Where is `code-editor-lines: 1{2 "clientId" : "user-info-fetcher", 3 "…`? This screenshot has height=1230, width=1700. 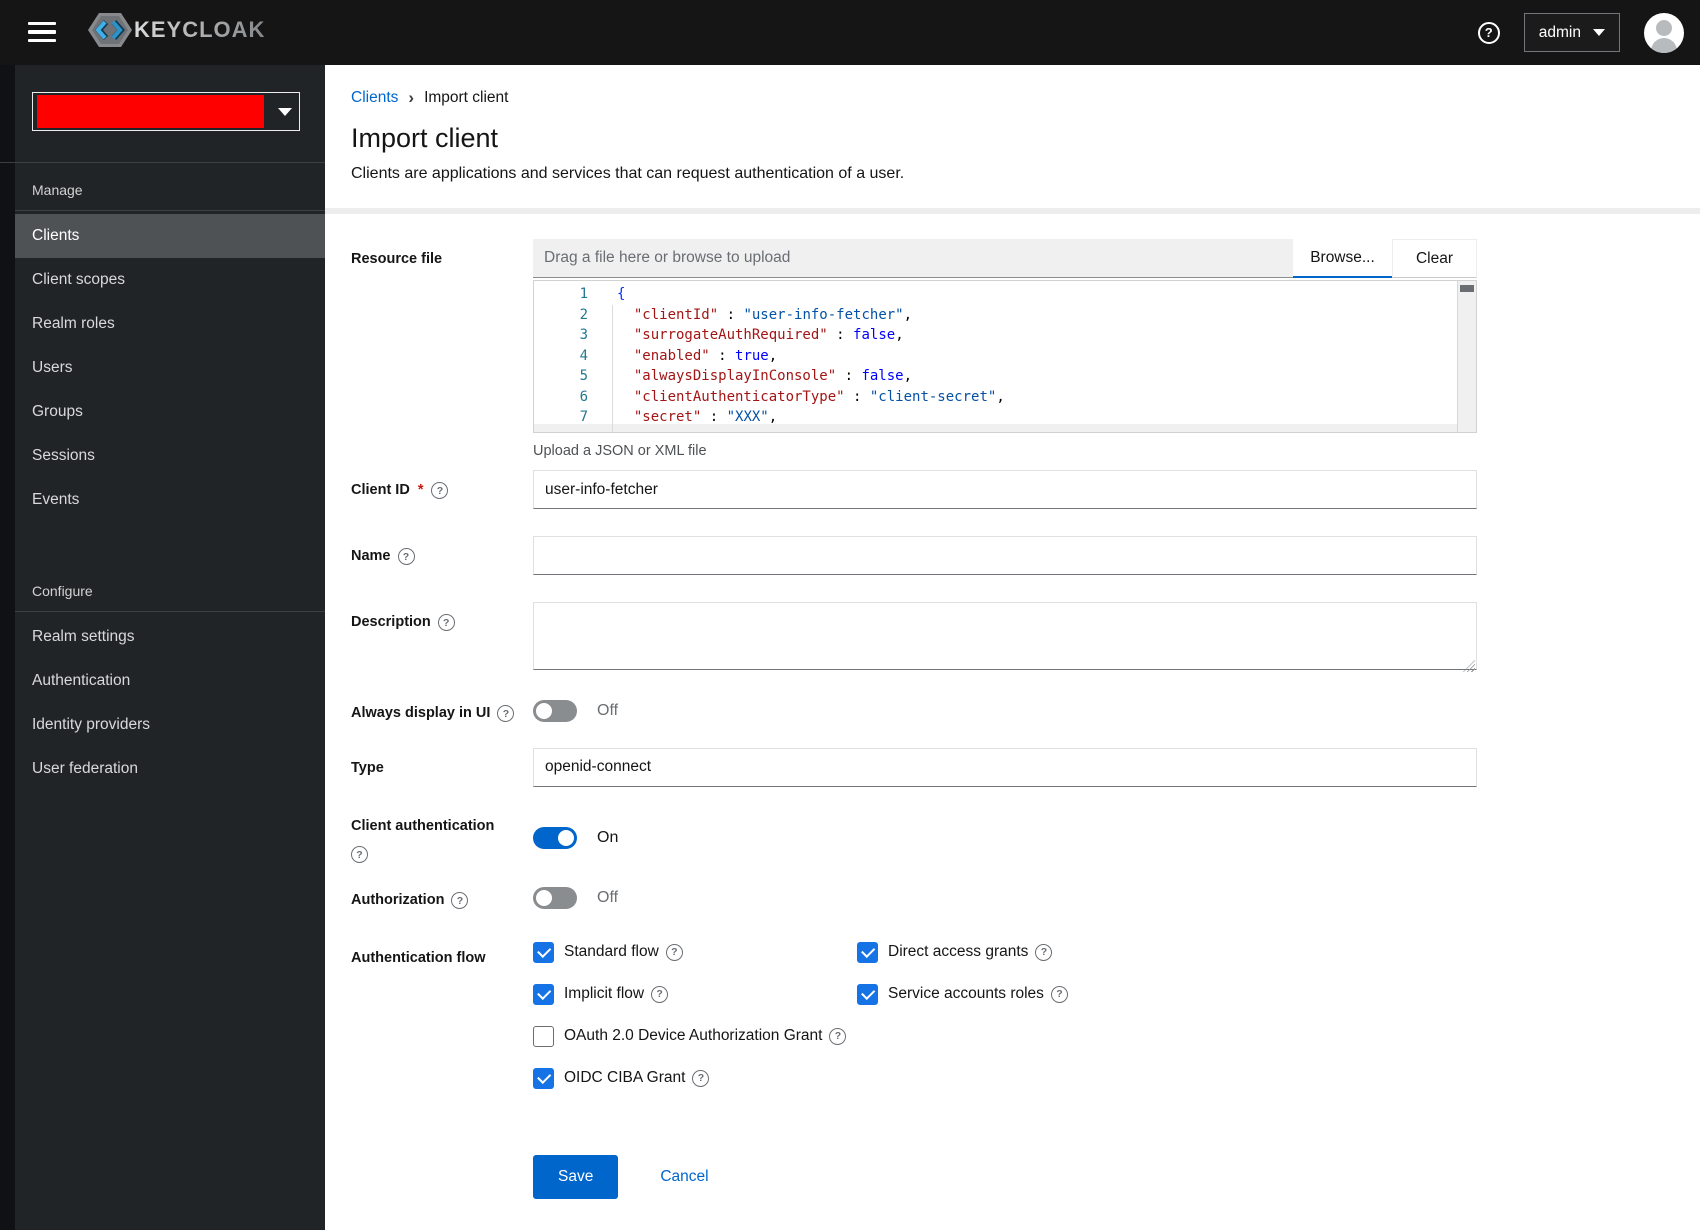
code-editor-lines: 1{2 "clientId" : "user-info-fetcher", 3 "… is located at coordinates (995, 353).